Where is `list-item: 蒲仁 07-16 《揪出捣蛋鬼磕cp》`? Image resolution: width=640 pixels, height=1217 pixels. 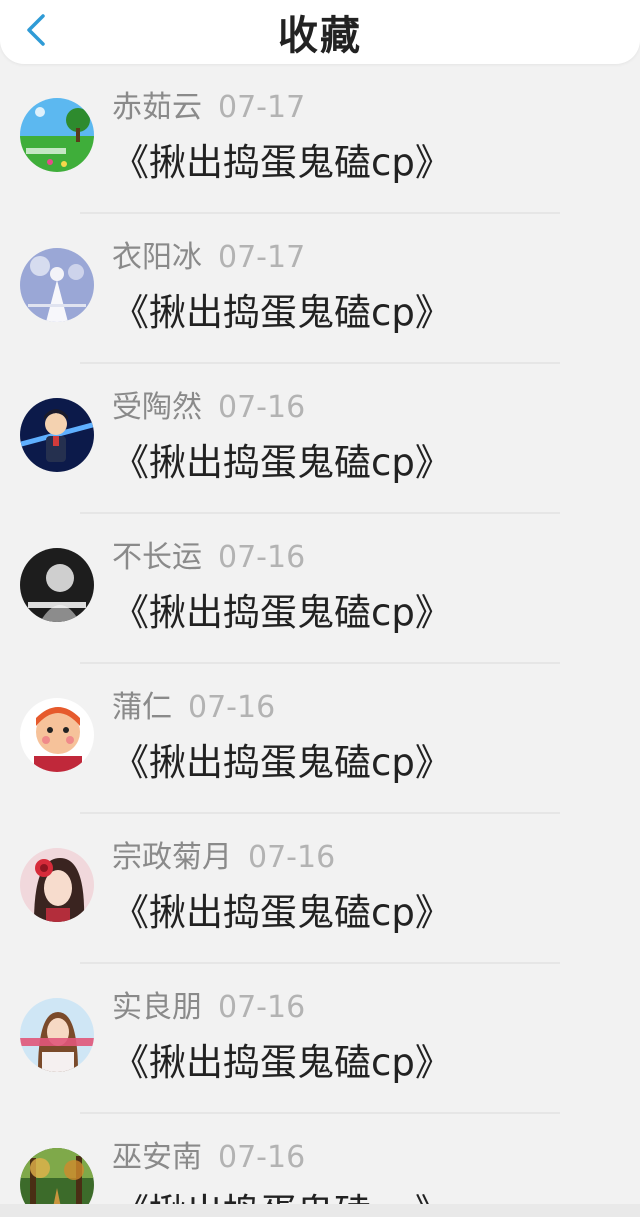 list-item: 蒲仁 07-16 《揪出捣蛋鬼磕cp》 is located at coordinates (320, 739).